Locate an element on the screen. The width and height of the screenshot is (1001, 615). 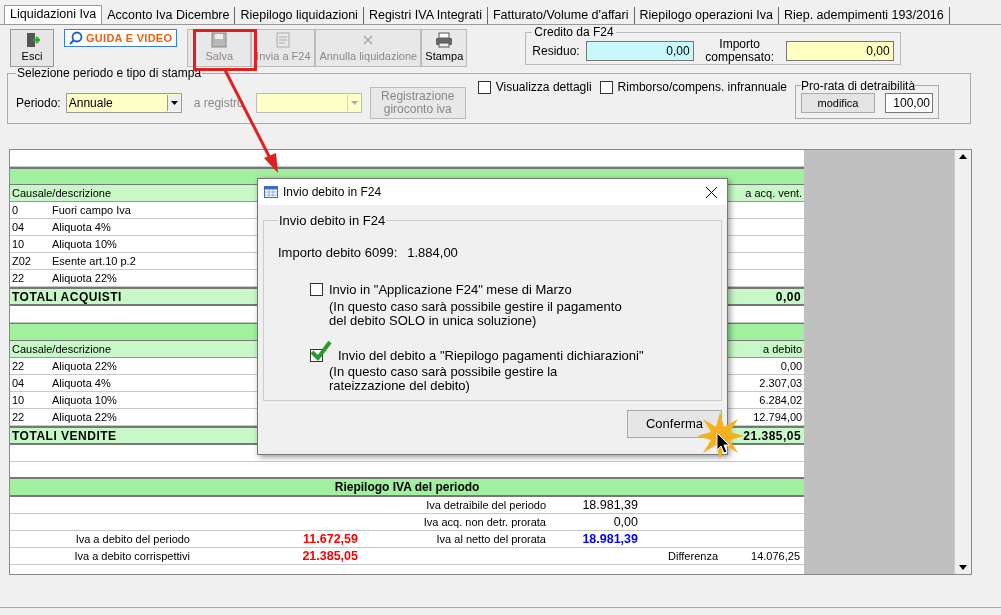
tab: Riep. adempimenti 193/2016 is located at coordinates (864, 15).